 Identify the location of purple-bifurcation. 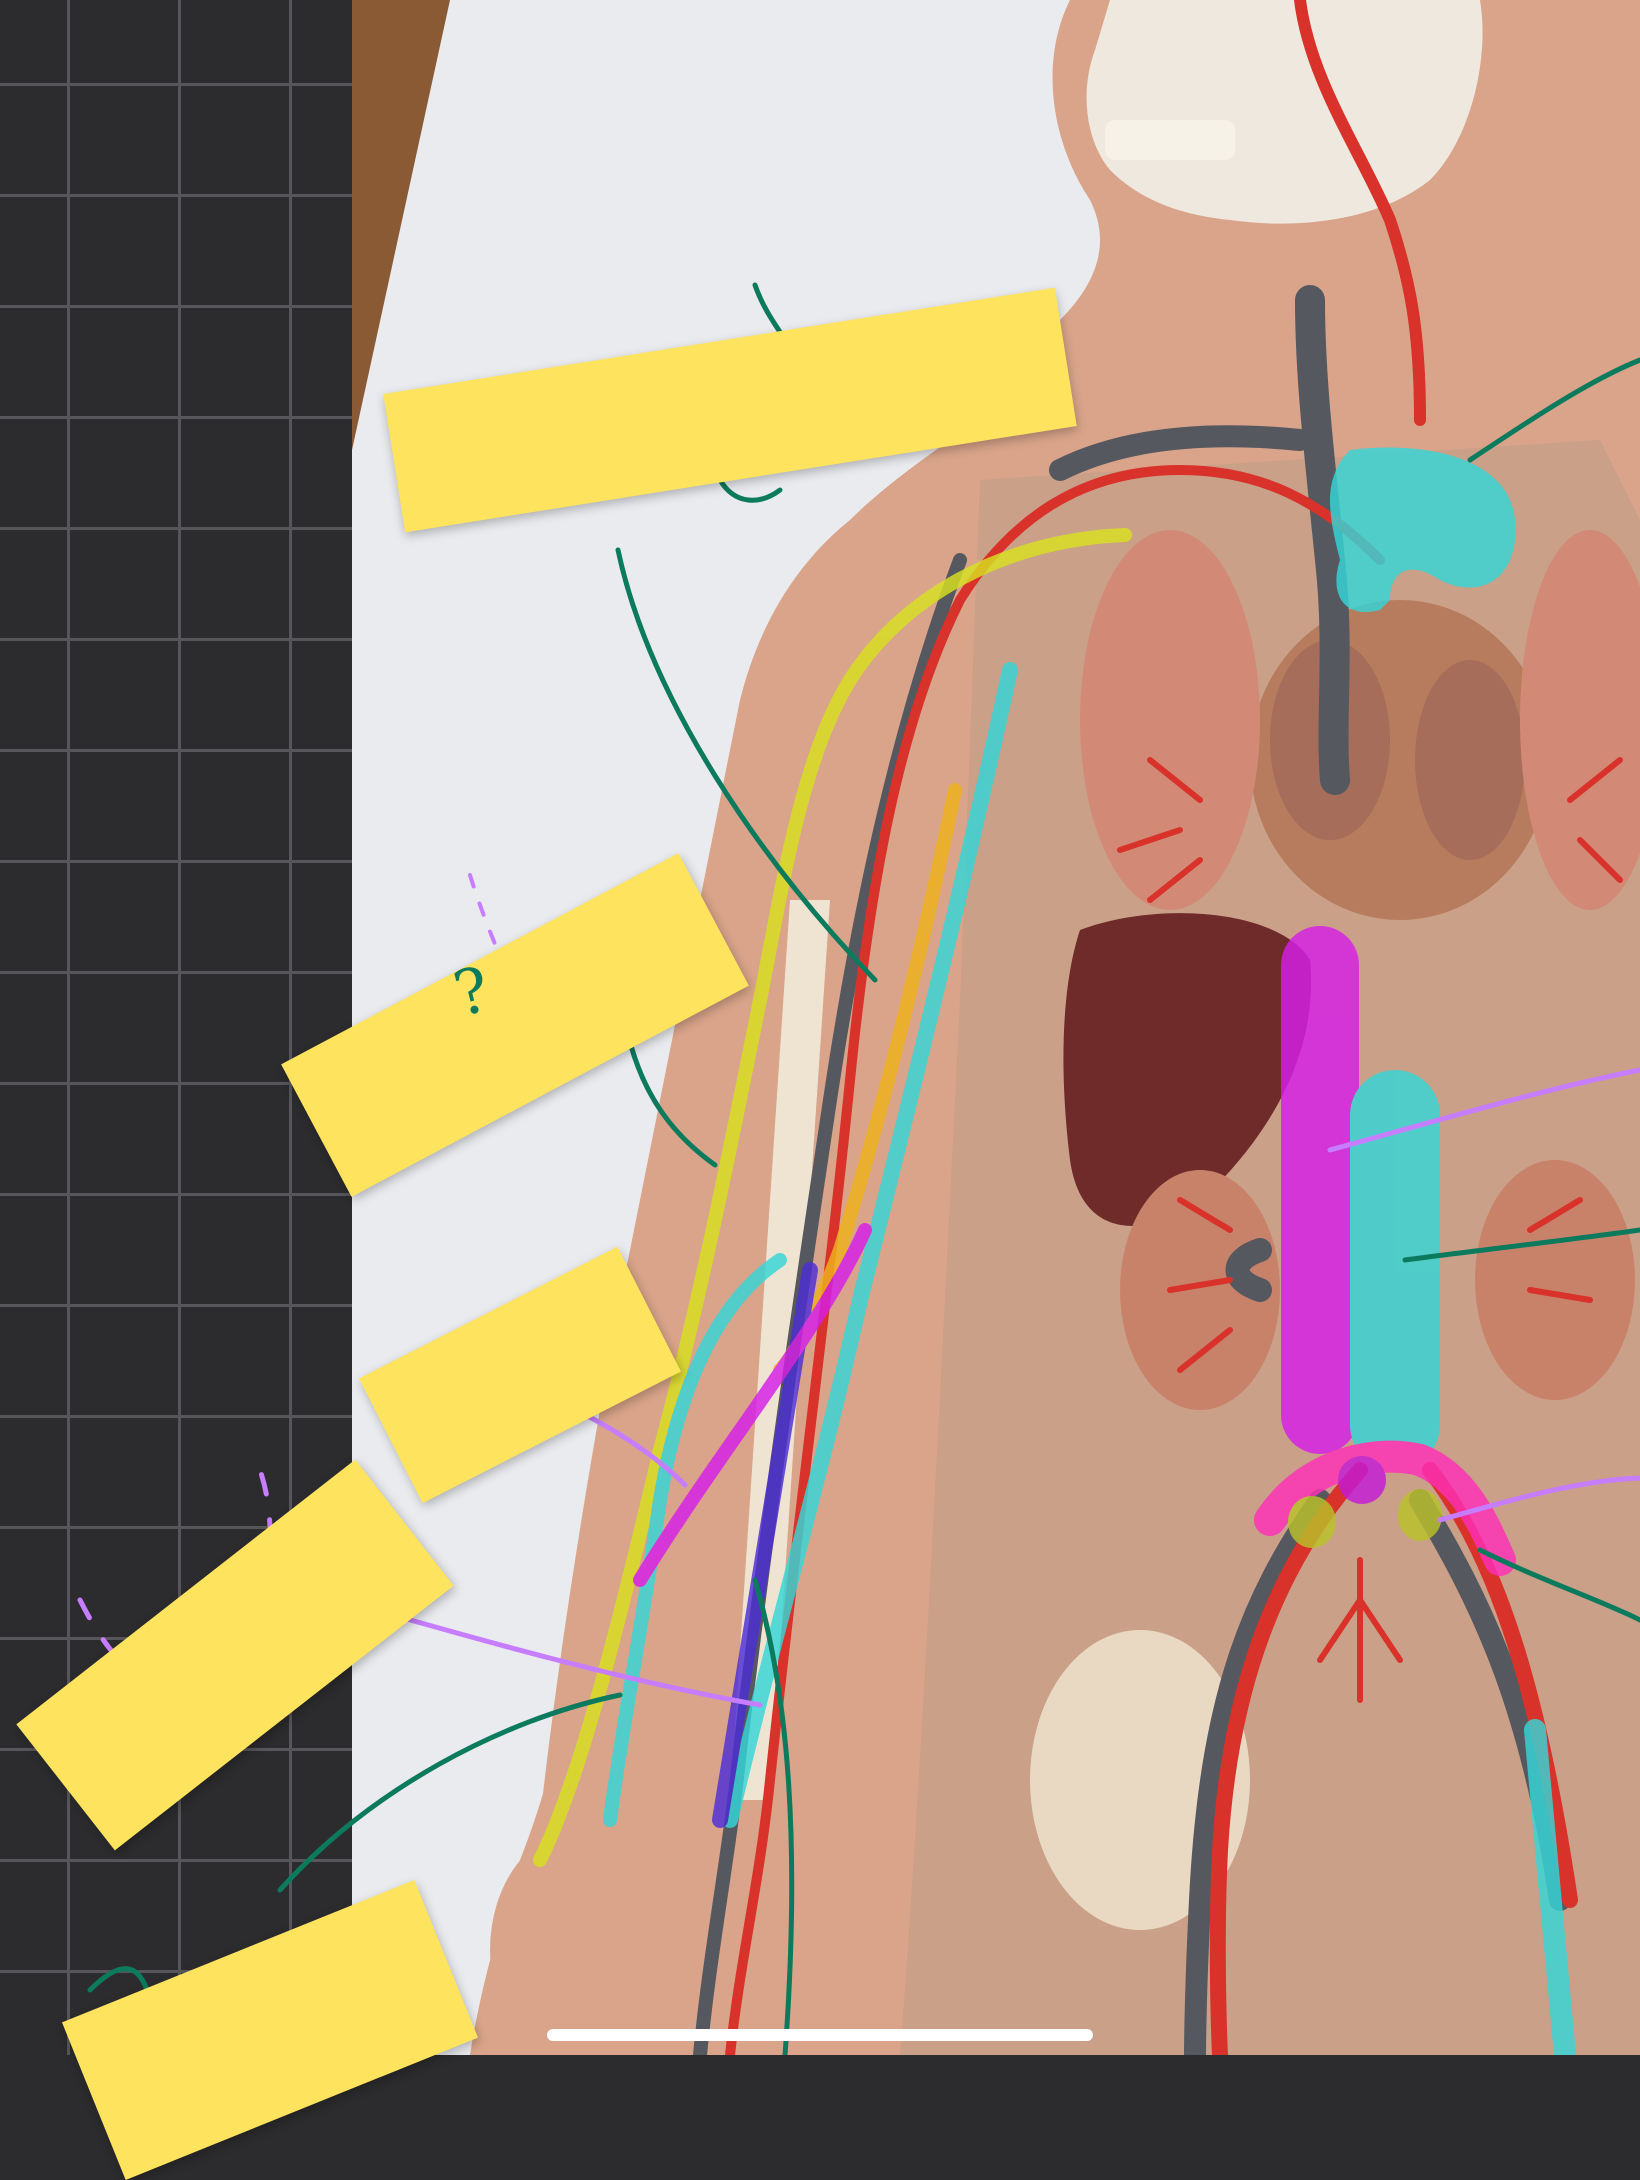
(1362, 1480).